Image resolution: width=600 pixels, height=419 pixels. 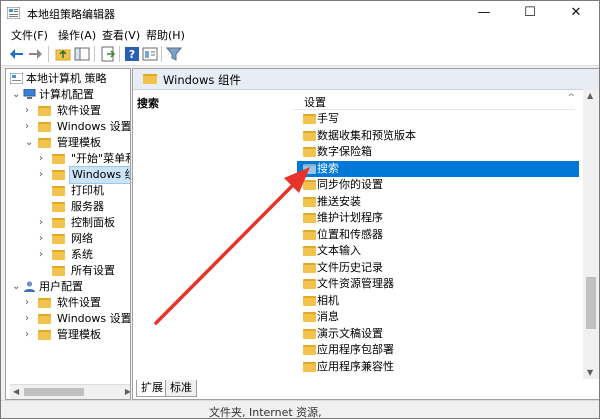 I want to click on list-item: 同步你的设置, so click(x=438, y=185).